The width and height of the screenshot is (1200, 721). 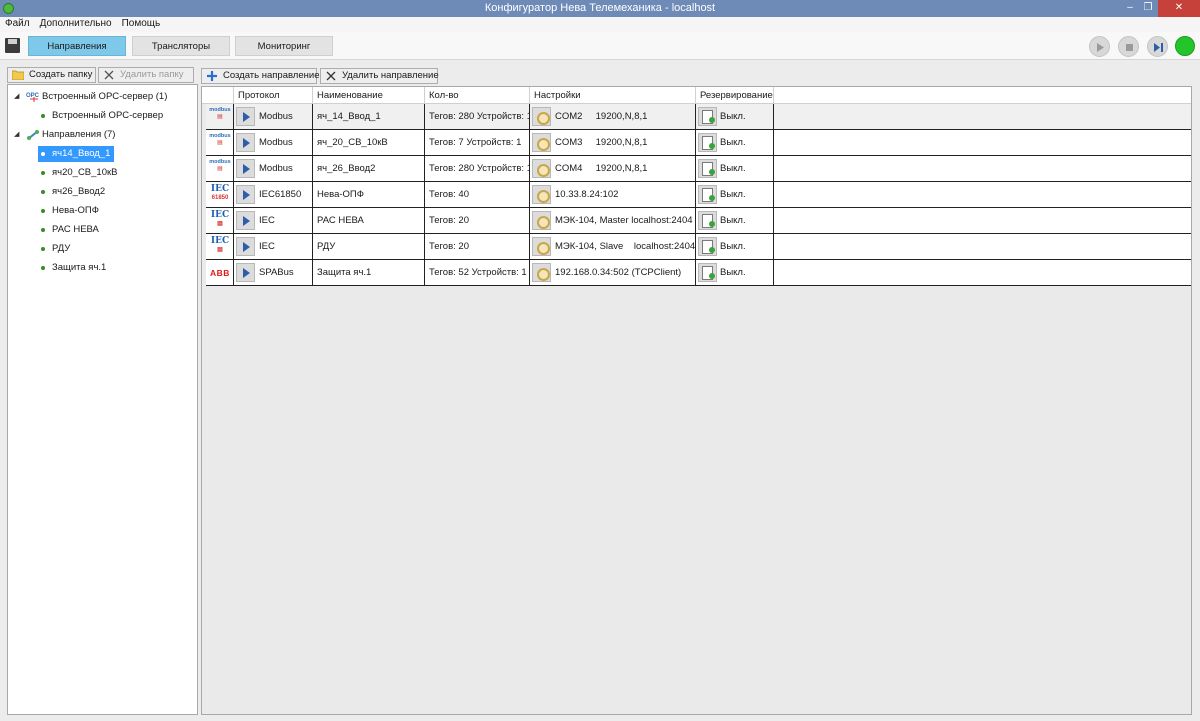 What do you see at coordinates (146, 75) in the screenshot?
I see `delete-folder-button: Удалить папку` at bounding box center [146, 75].